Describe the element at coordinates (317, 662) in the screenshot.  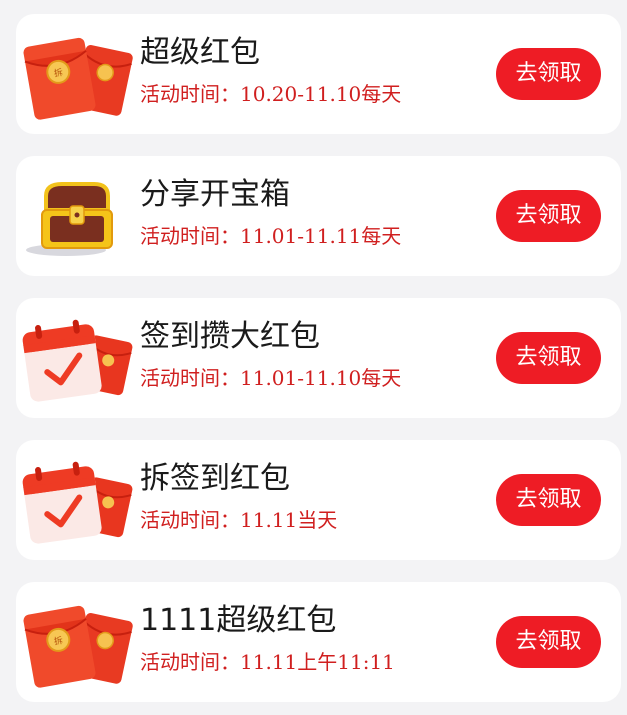
I see `activity-time-value: 11.11上午11:11` at that location.